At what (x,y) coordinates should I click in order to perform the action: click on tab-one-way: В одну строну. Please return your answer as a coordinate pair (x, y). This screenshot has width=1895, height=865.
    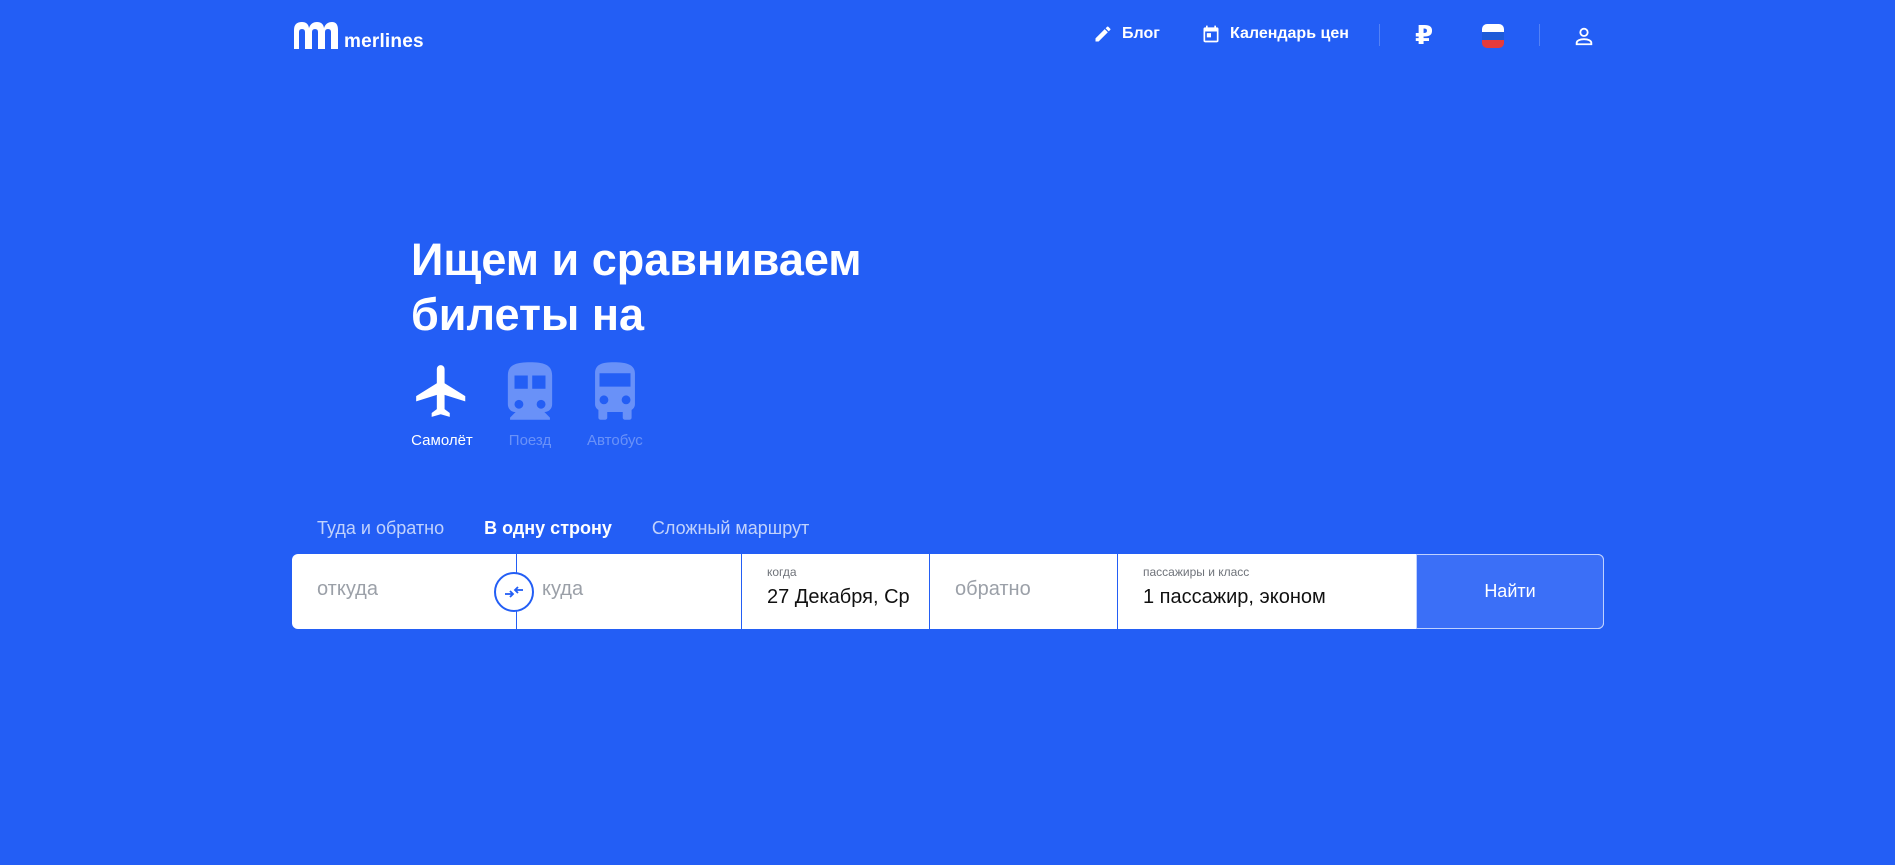
    Looking at the image, I should click on (548, 528).